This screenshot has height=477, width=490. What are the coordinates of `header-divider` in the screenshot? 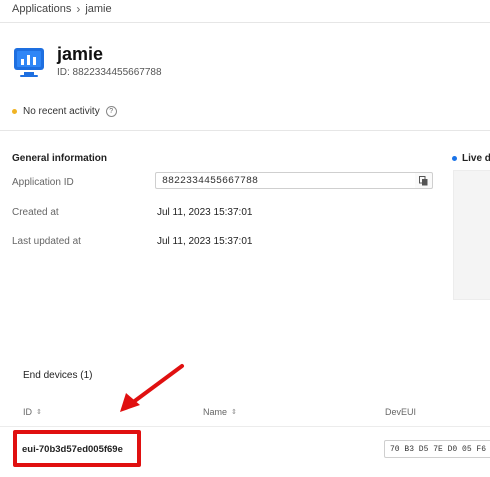 It's located at (245, 22).